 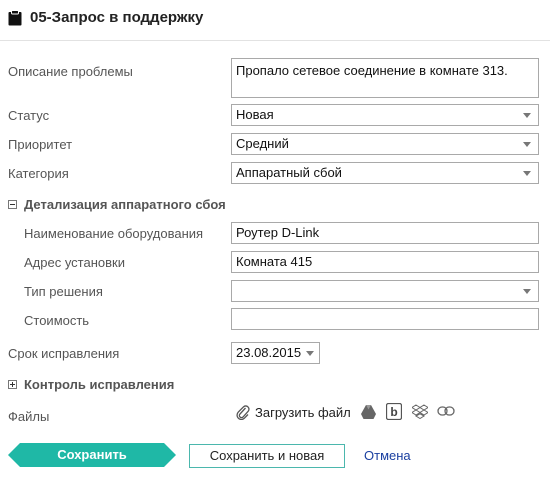 I want to click on due-date-picker: 23.08.2015, so click(x=275, y=353).